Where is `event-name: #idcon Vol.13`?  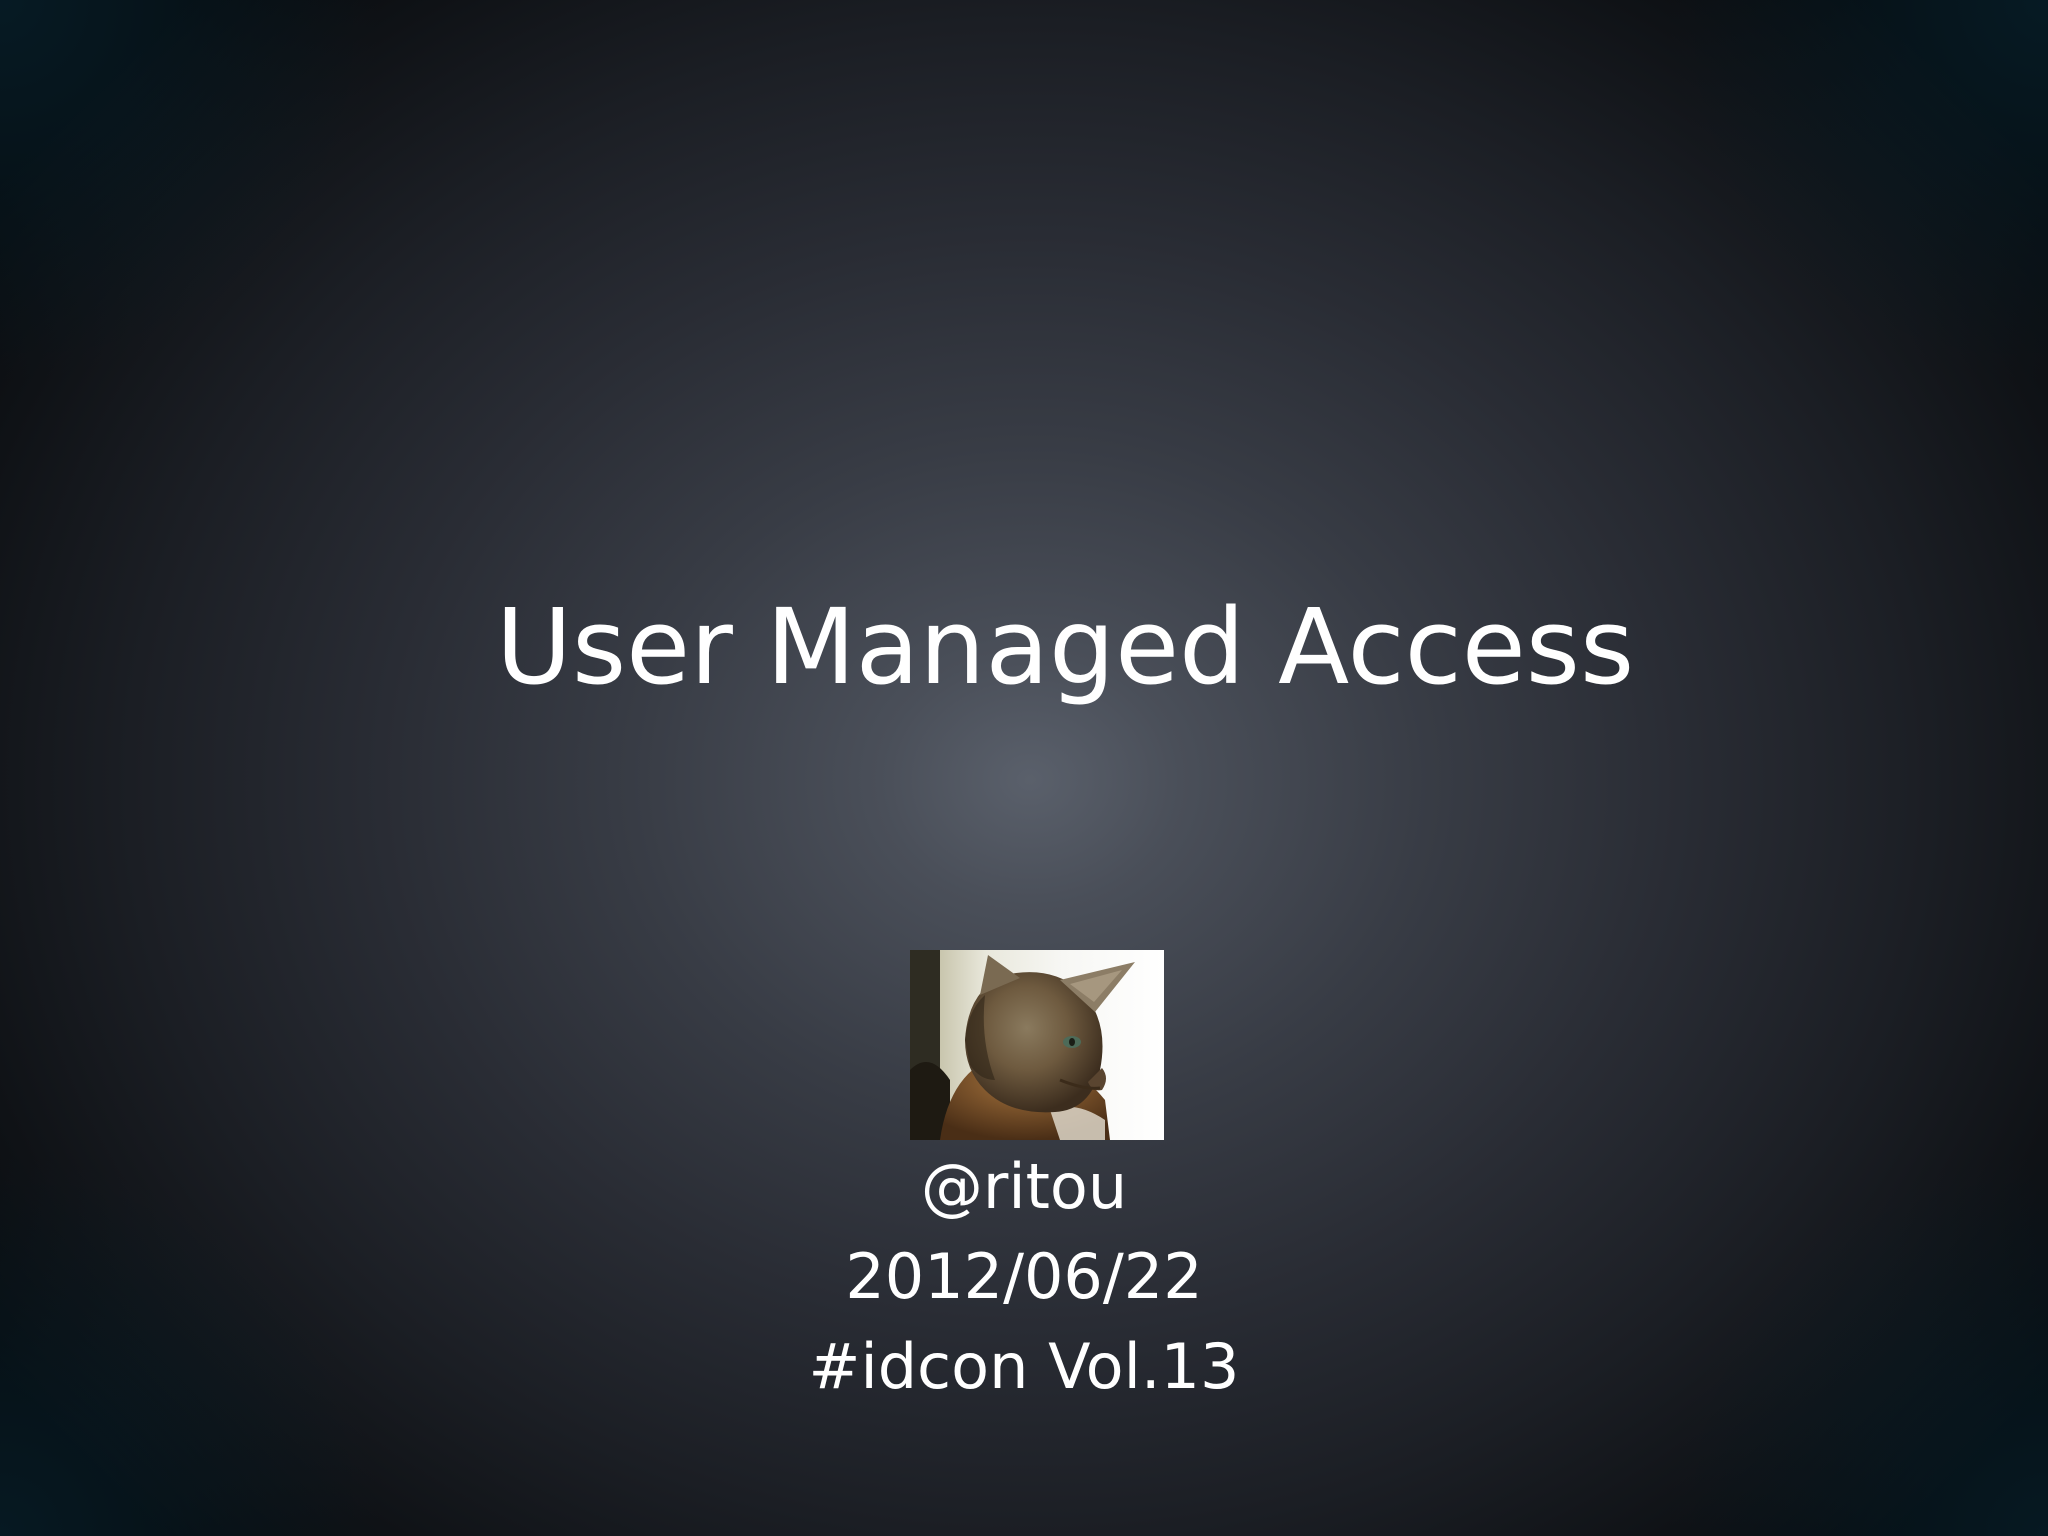 event-name: #idcon Vol.13 is located at coordinates (1024, 1366).